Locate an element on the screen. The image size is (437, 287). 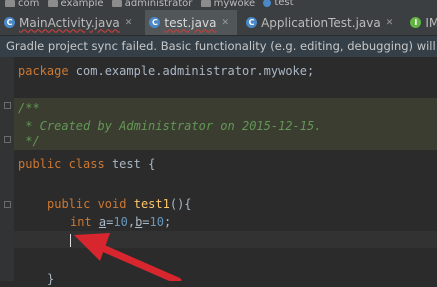
code-line-class: public class test { is located at coordinates (87, 164).